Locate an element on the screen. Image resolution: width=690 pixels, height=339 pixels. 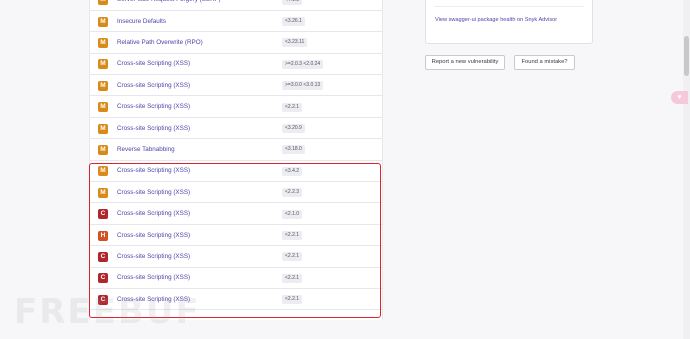
version-range-tag: <2.2.3 is located at coordinates (292, 193).